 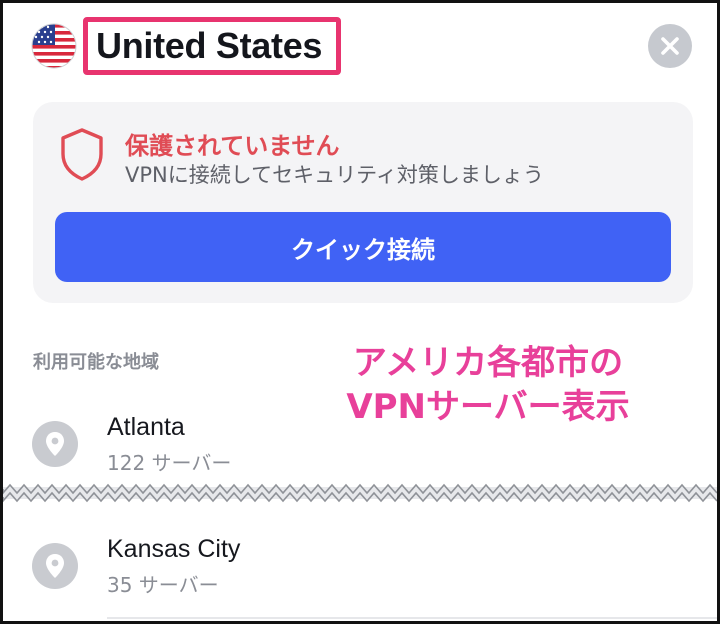 I want to click on region-item-atlanta: Atlanta 122 サーバー, so click(x=360, y=444).